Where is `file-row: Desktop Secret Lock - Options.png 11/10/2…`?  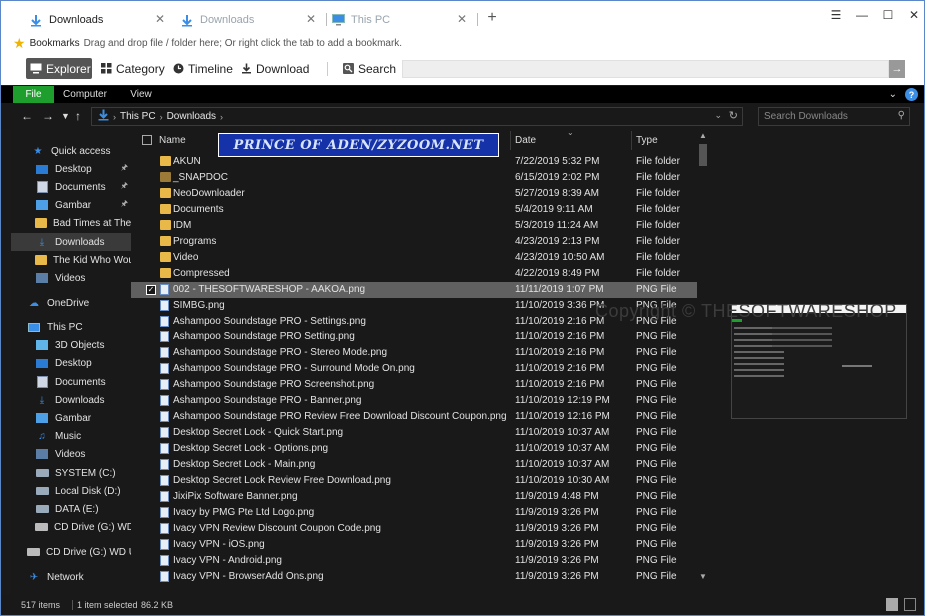
file-row: Desktop Secret Lock - Options.png 11/10/2… is located at coordinates (414, 449).